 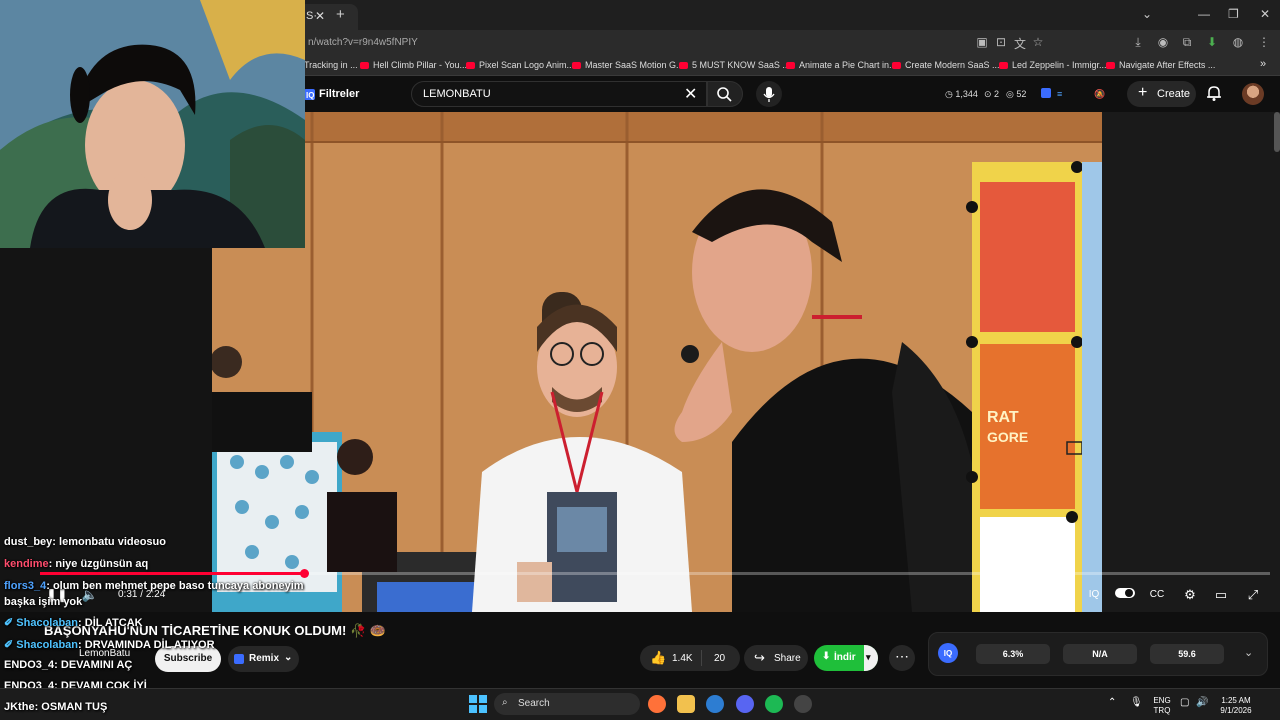 I want to click on notifications-bell-icon, so click(x=1214, y=93).